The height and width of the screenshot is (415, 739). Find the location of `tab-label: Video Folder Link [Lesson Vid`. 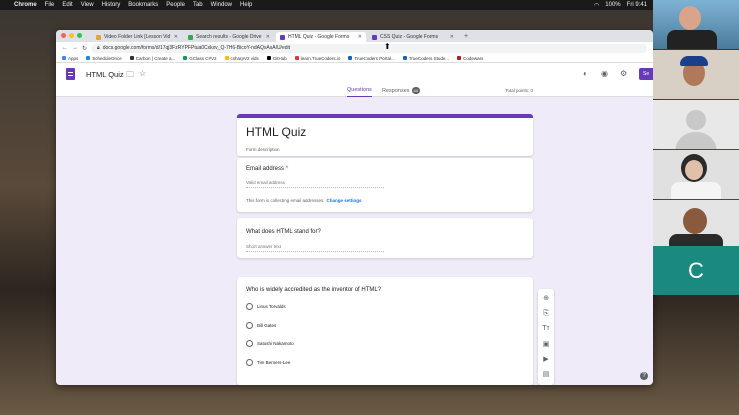

tab-label: Video Folder Link [Lesson Vid is located at coordinates (137, 37).